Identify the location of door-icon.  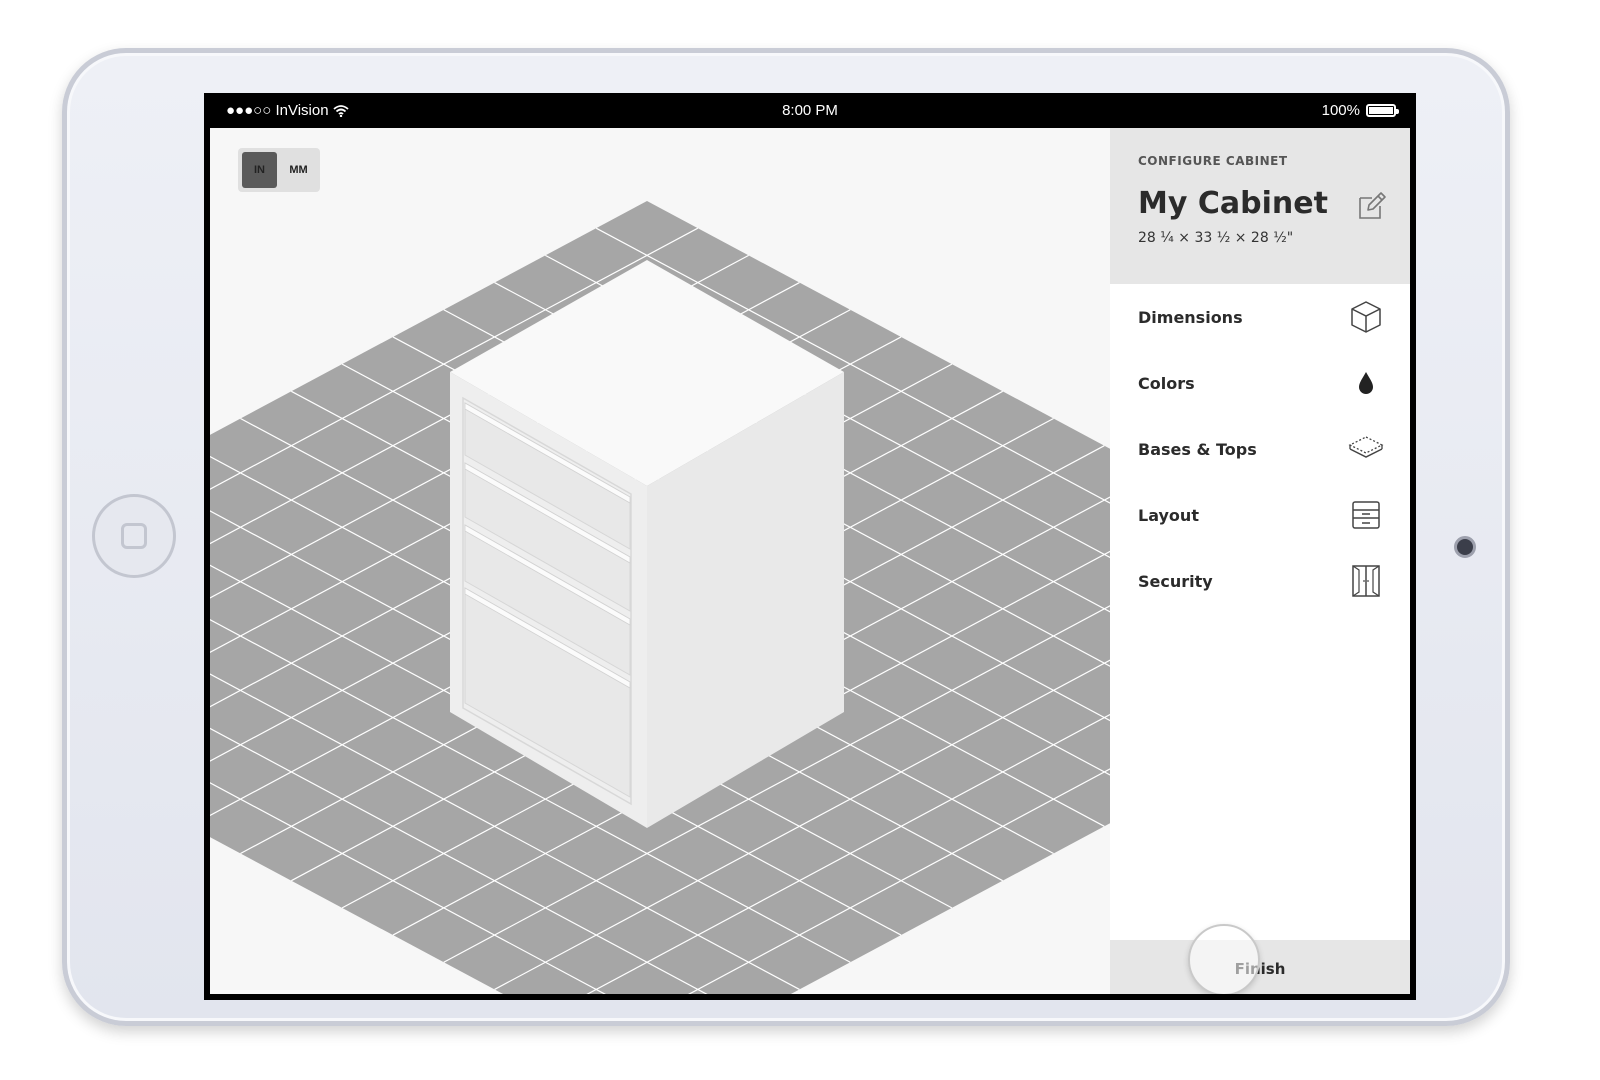
(1366, 581).